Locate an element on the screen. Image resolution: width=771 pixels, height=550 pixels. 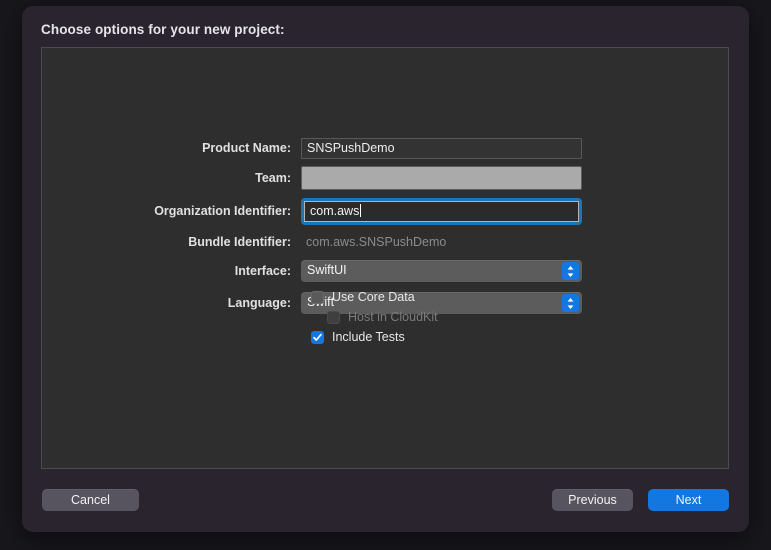
product-name-field-wrap: SNSPushDemo is located at coordinates (441, 148).